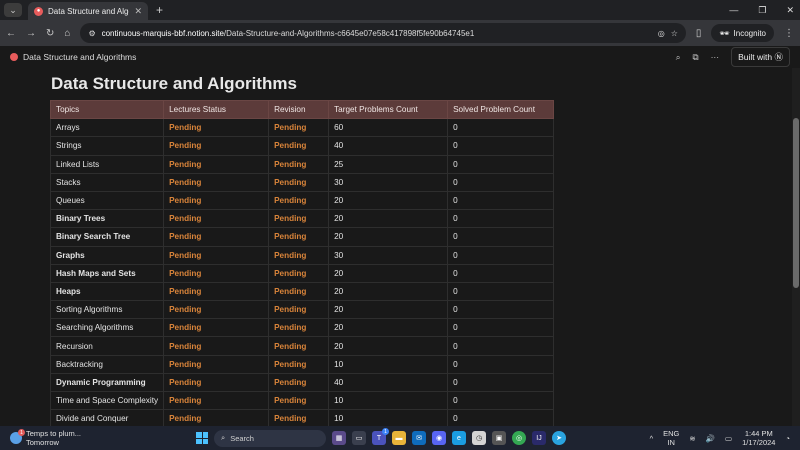  I want to click on cell-topic: Sorting Algorithms, so click(107, 310).